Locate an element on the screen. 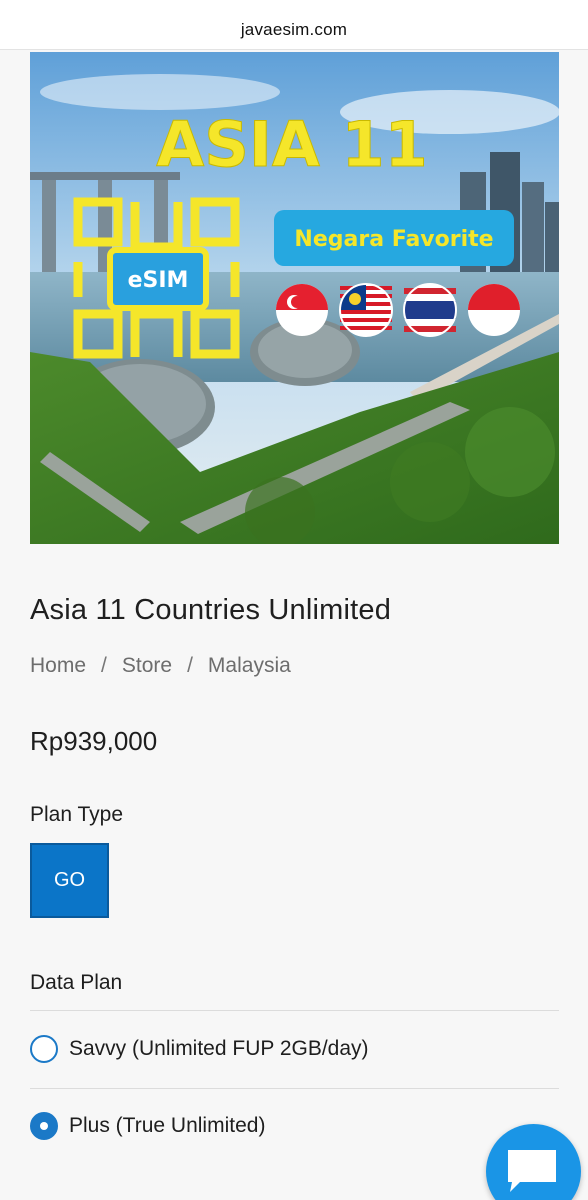 This screenshot has height=1200, width=588. data-plan-option-label: Savvy (Unlimited FUP 2GB/day) is located at coordinates (219, 1048).